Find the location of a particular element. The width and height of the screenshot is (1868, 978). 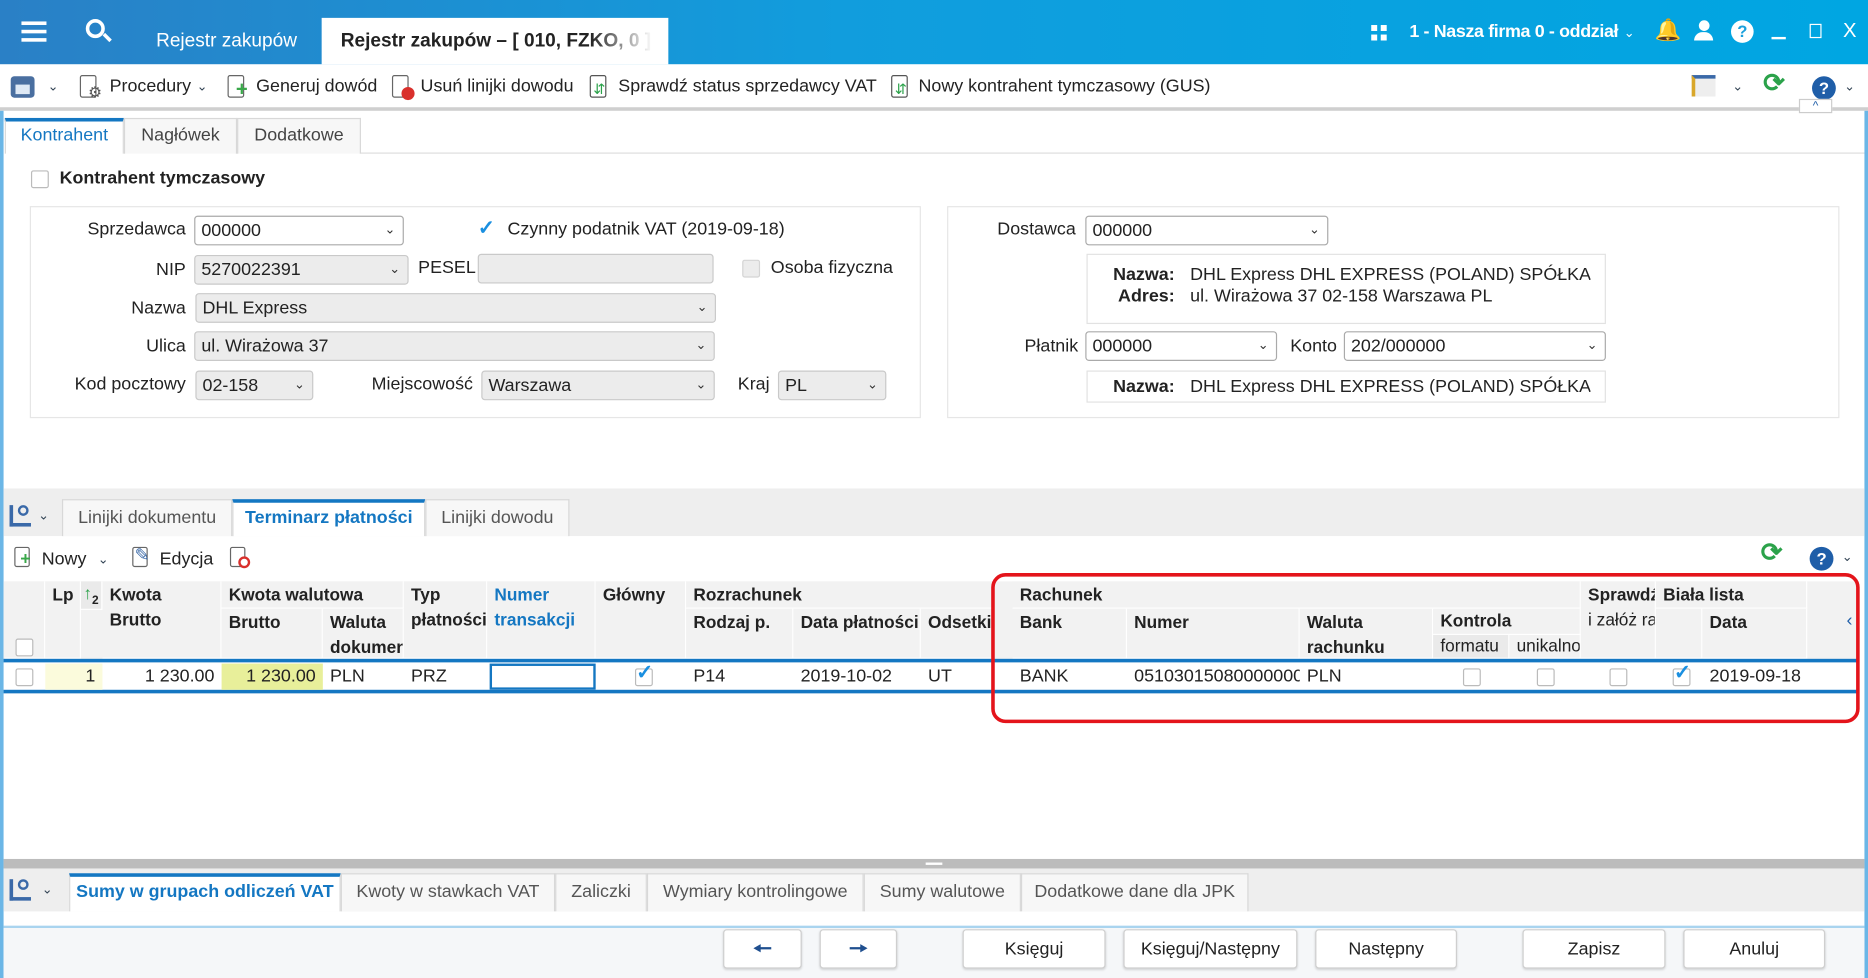

transaction-number-input is located at coordinates (542, 676).